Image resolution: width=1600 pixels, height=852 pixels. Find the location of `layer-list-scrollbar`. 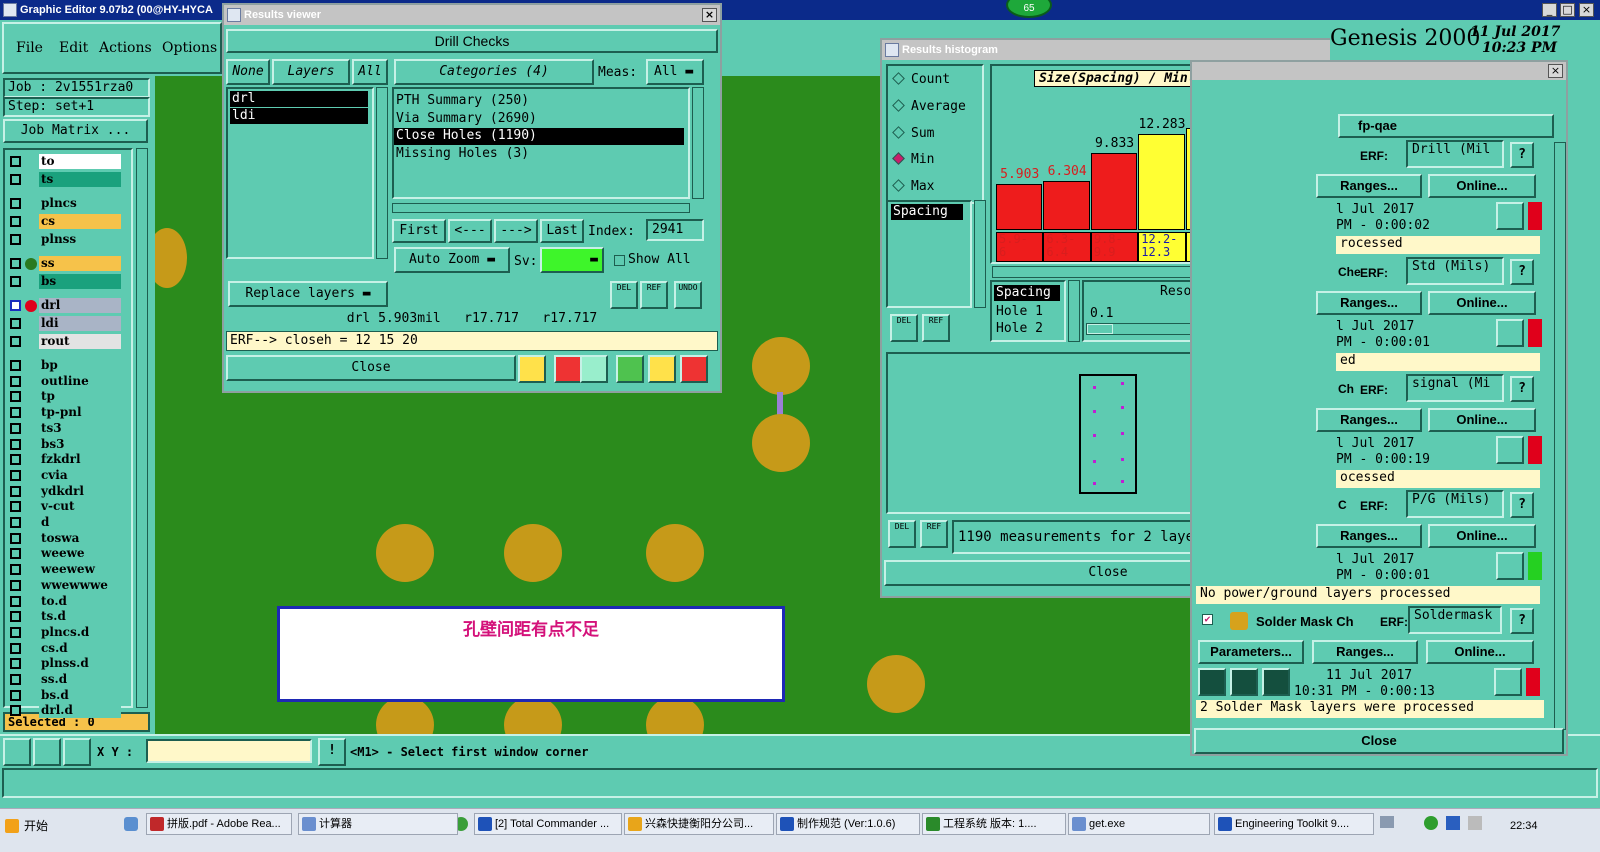

layer-list-scrollbar is located at coordinates (142, 428).